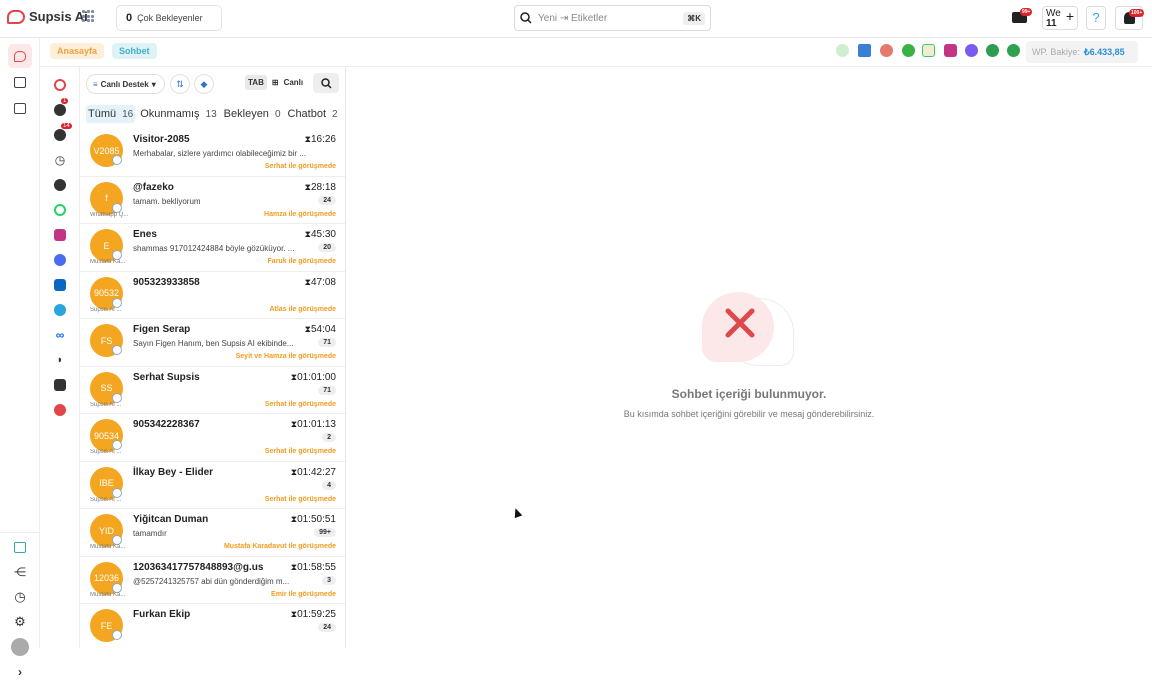  What do you see at coordinates (47, 16) in the screenshot?
I see `app-logo: Supsis Ai` at bounding box center [47, 16].